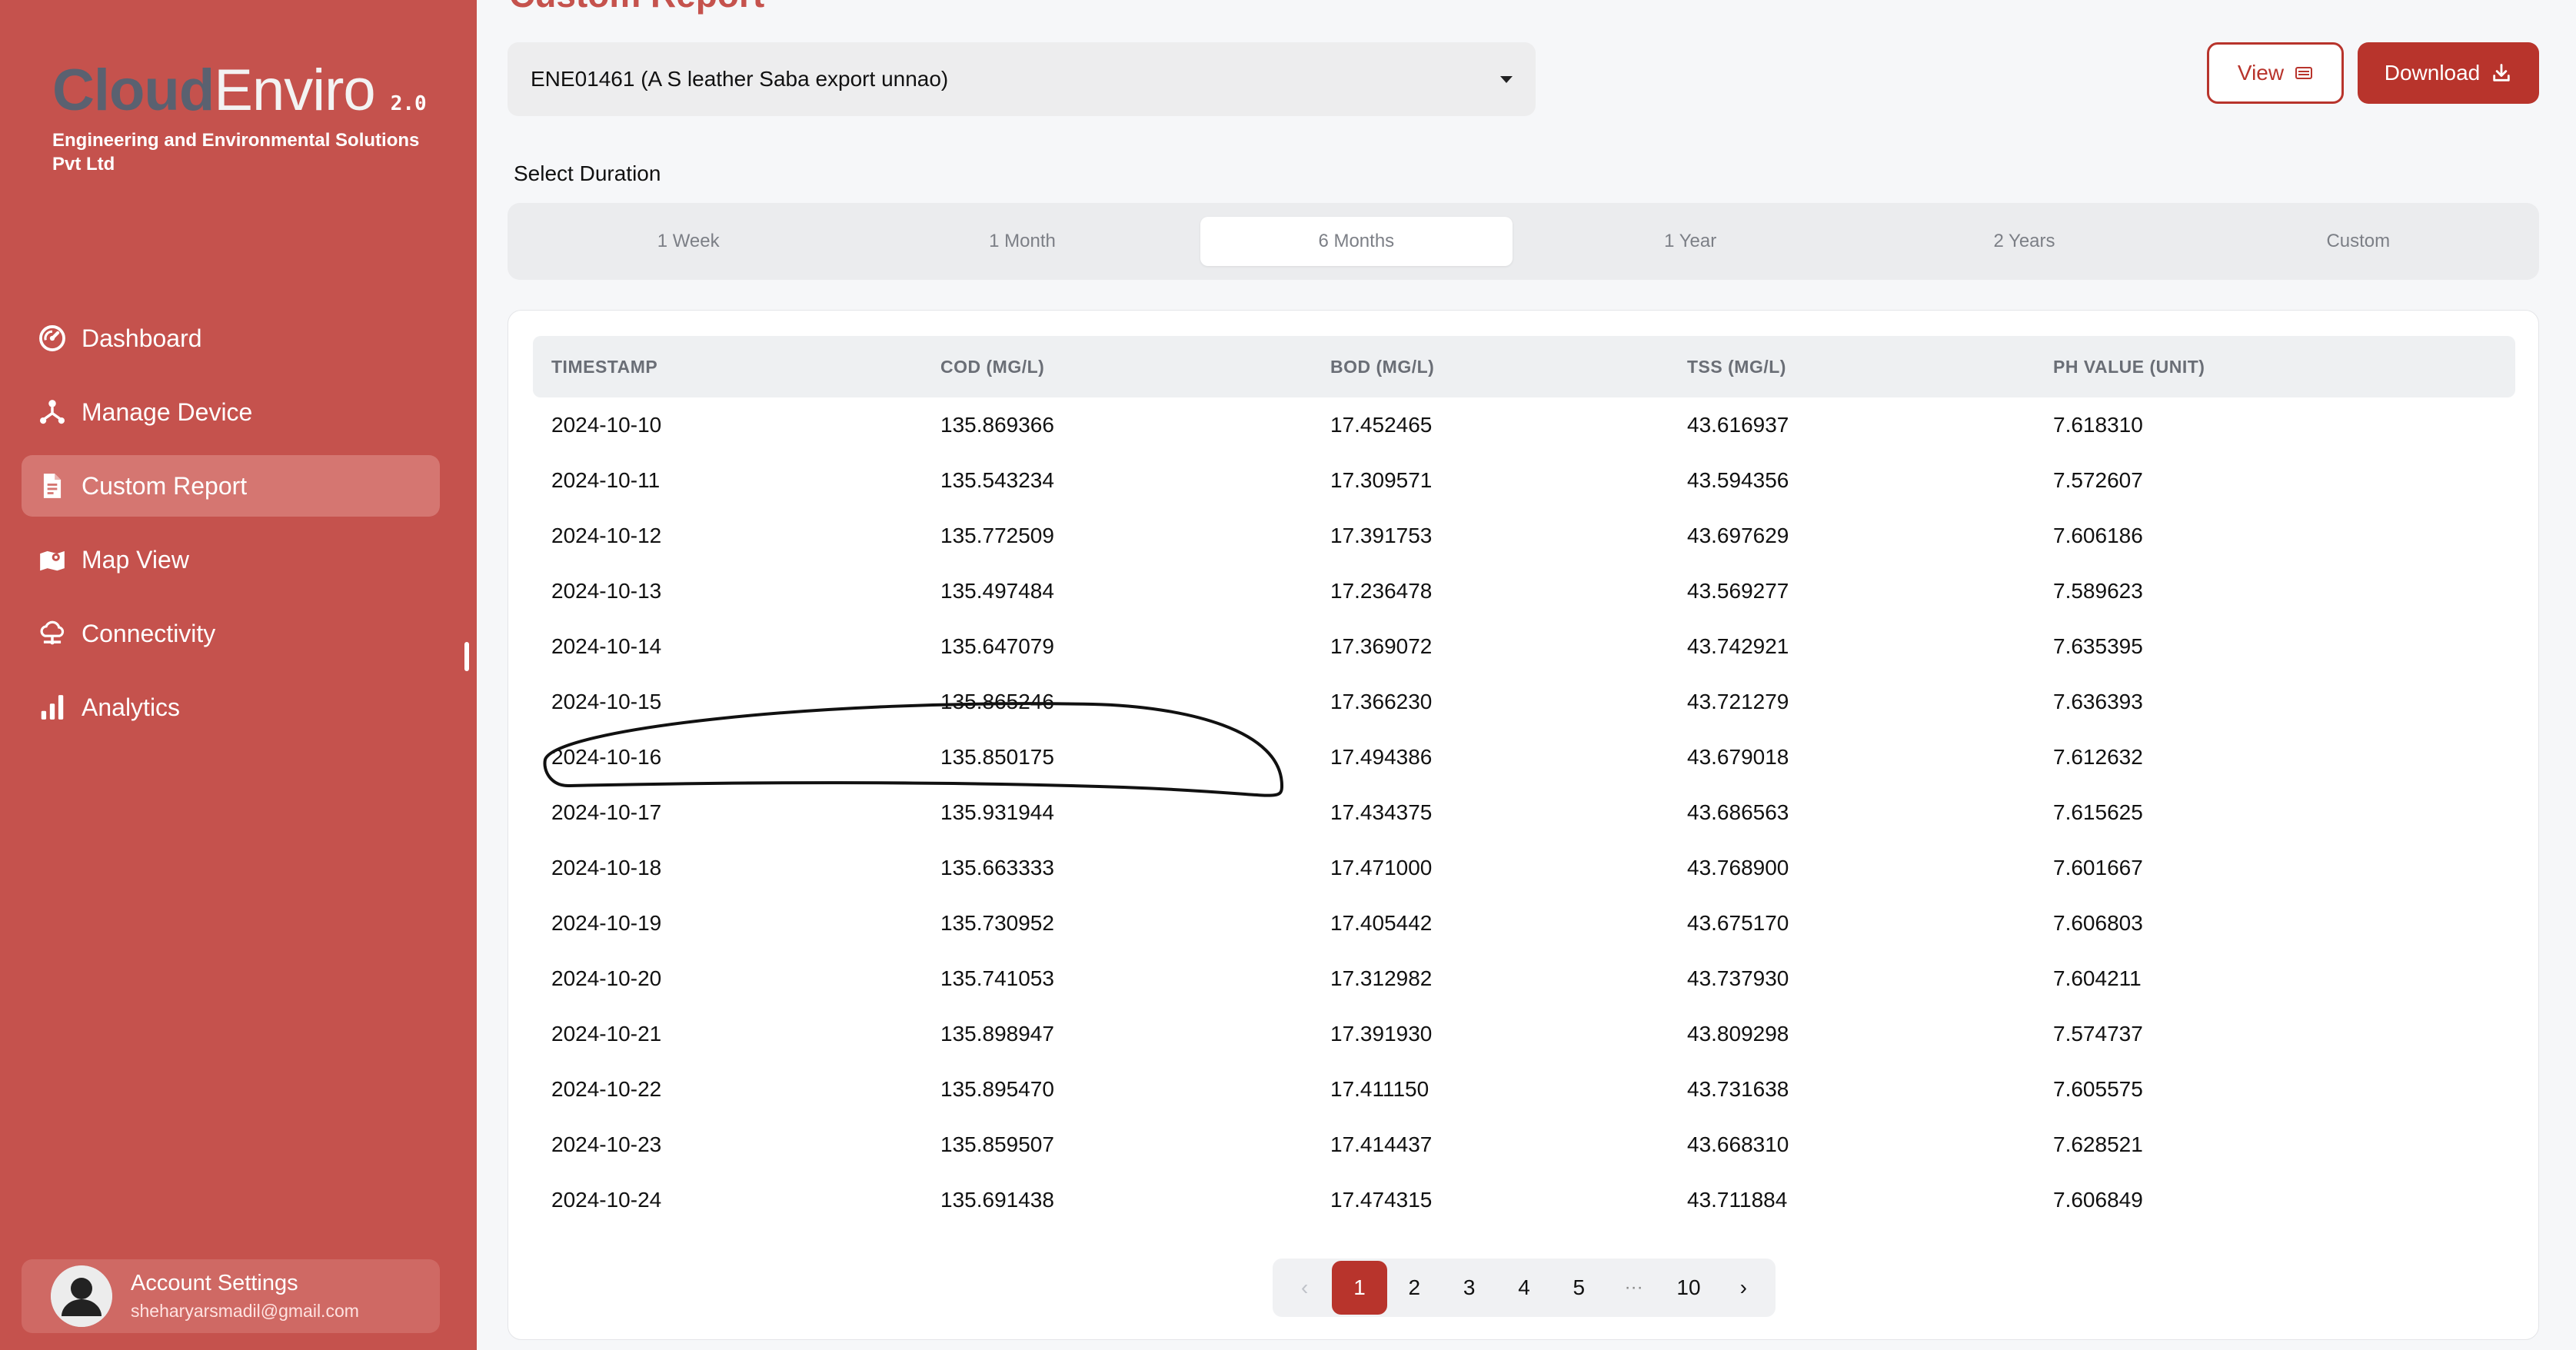  What do you see at coordinates (2098, 425) in the screenshot?
I see `cell-ph: 7.618310` at bounding box center [2098, 425].